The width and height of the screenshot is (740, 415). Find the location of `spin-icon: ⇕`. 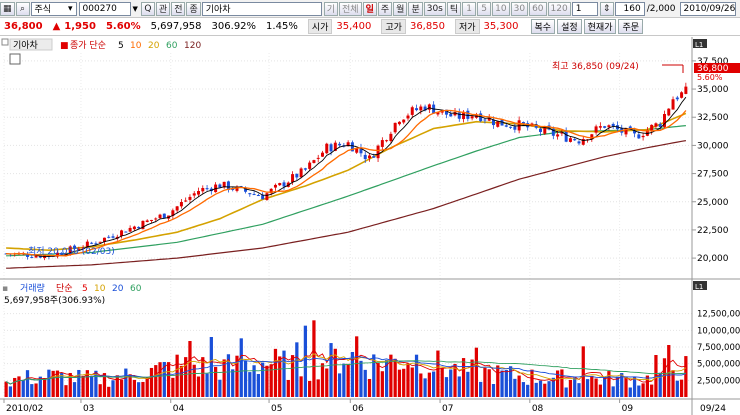

spin-icon: ⇕ is located at coordinates (606, 8).